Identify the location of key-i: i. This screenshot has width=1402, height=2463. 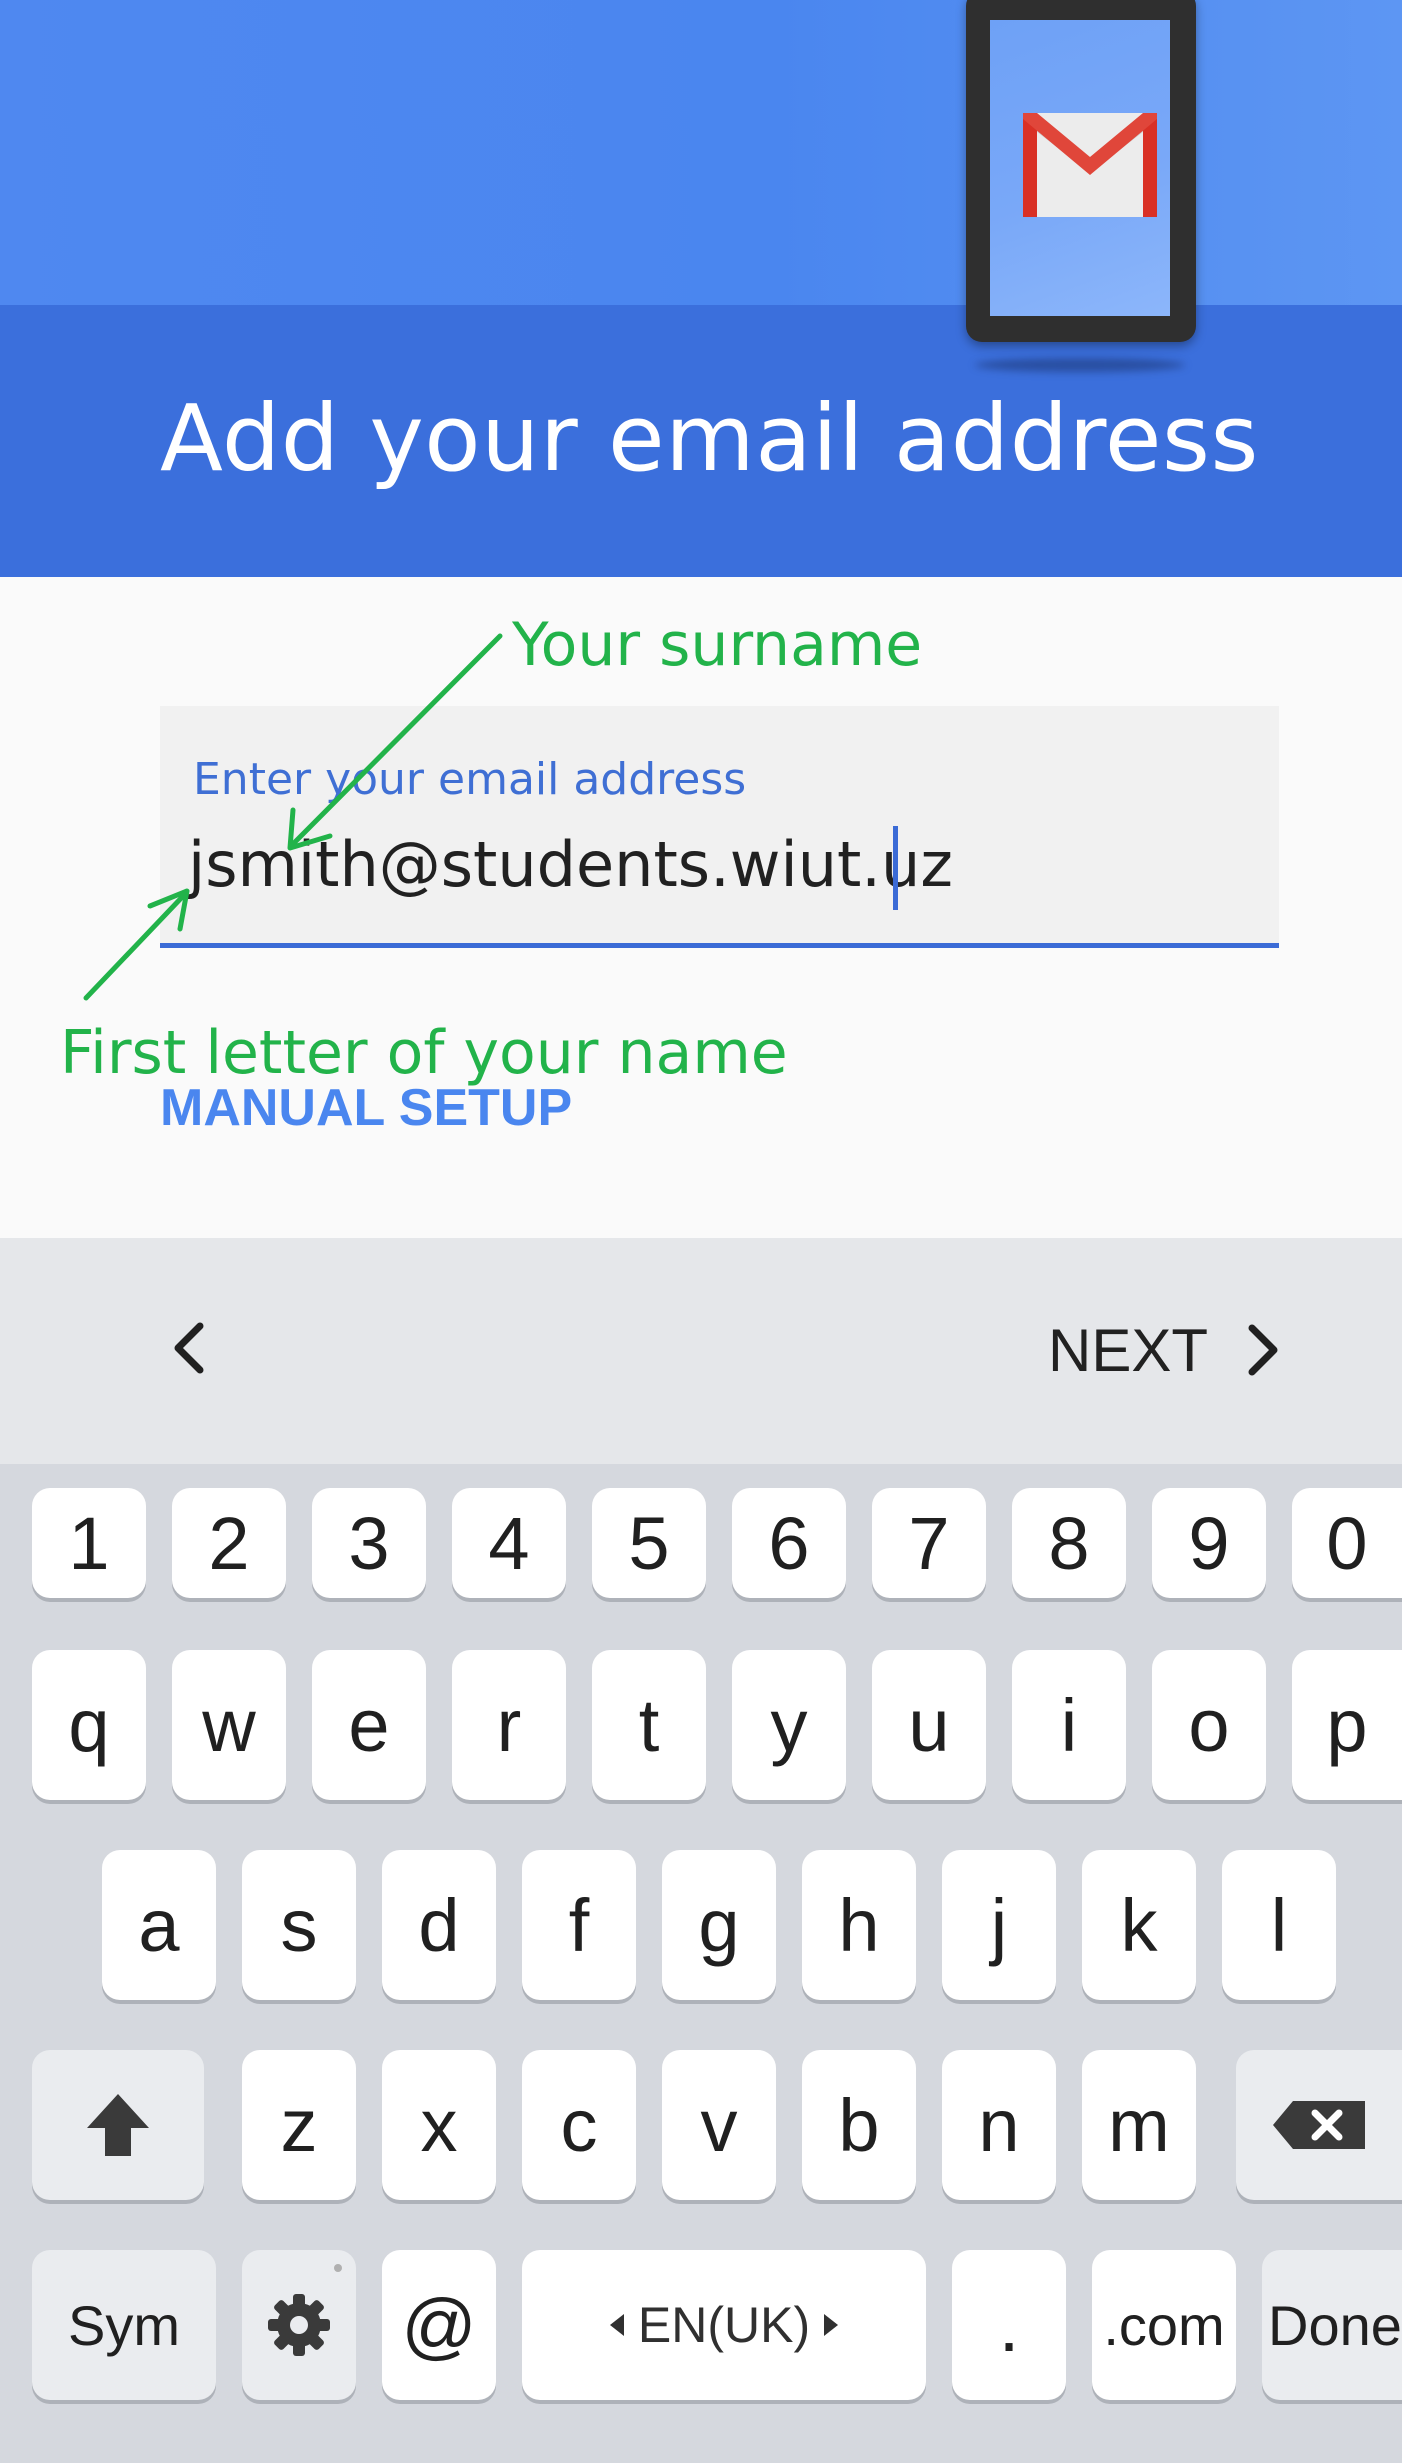
(1069, 1725).